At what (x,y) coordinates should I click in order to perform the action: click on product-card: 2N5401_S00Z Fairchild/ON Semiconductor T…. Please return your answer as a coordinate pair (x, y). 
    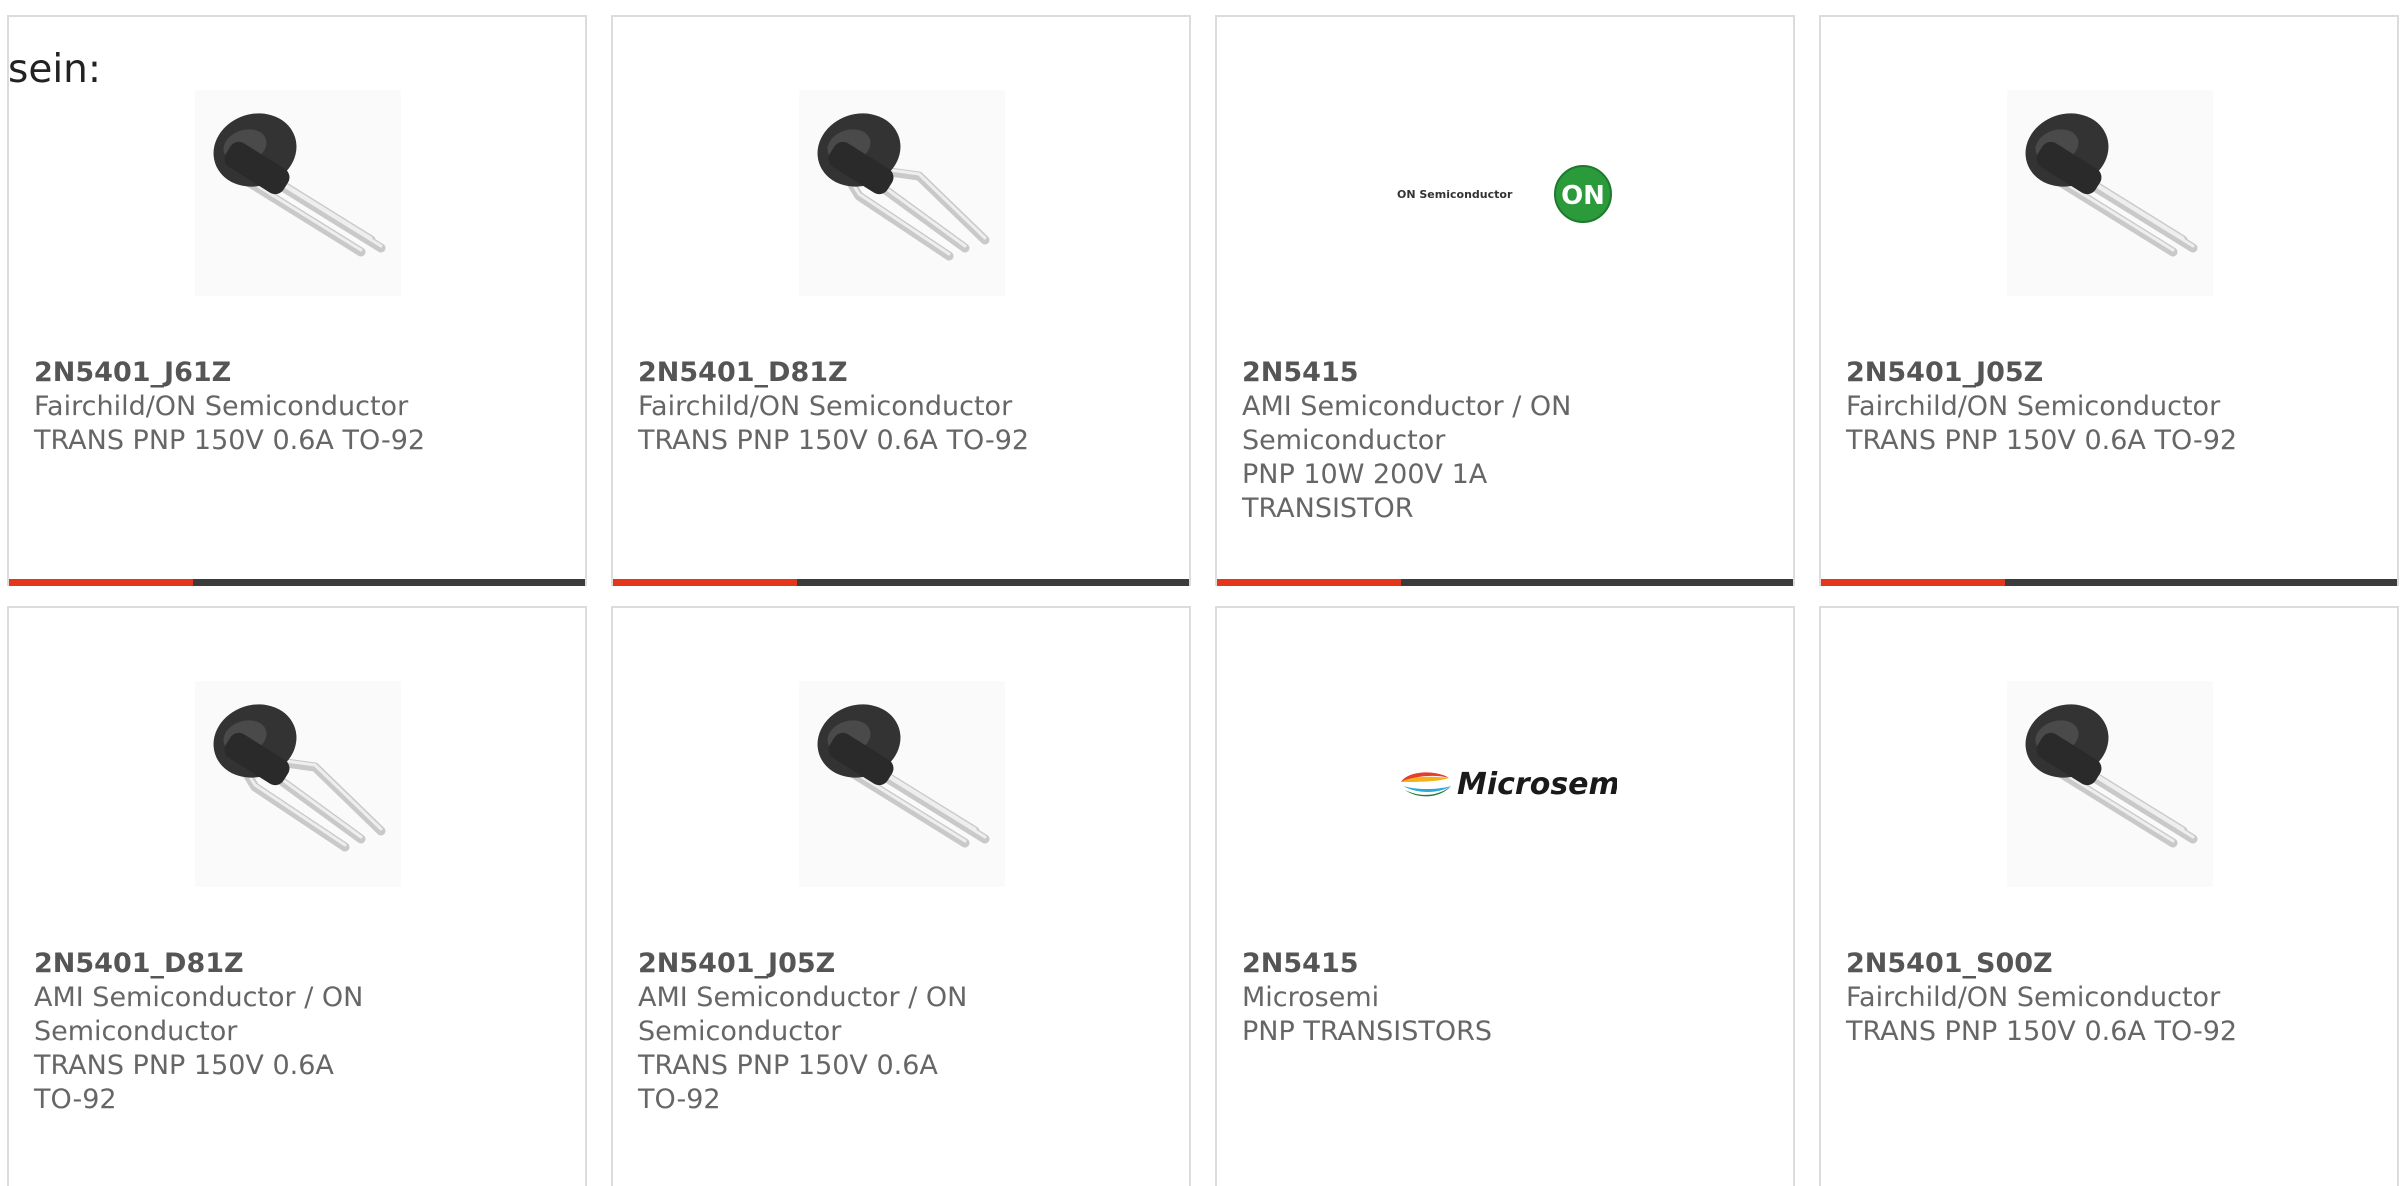
    Looking at the image, I should click on (2109, 896).